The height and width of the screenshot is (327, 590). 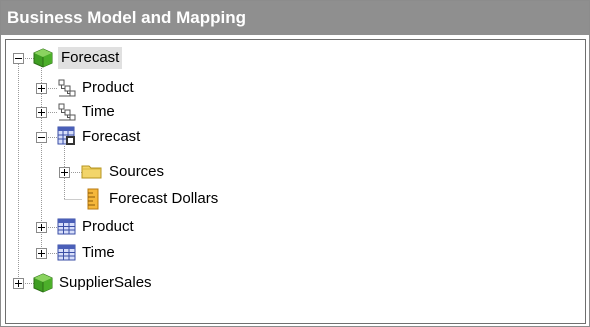 I want to click on collapse-toggle-forecast-fact, so click(x=41, y=137).